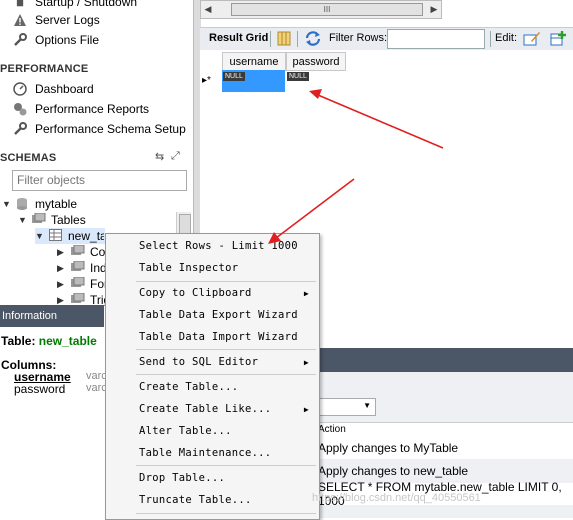 The width and height of the screenshot is (573, 520). What do you see at coordinates (347, 407) in the screenshot?
I see `output-type-select: ▼` at bounding box center [347, 407].